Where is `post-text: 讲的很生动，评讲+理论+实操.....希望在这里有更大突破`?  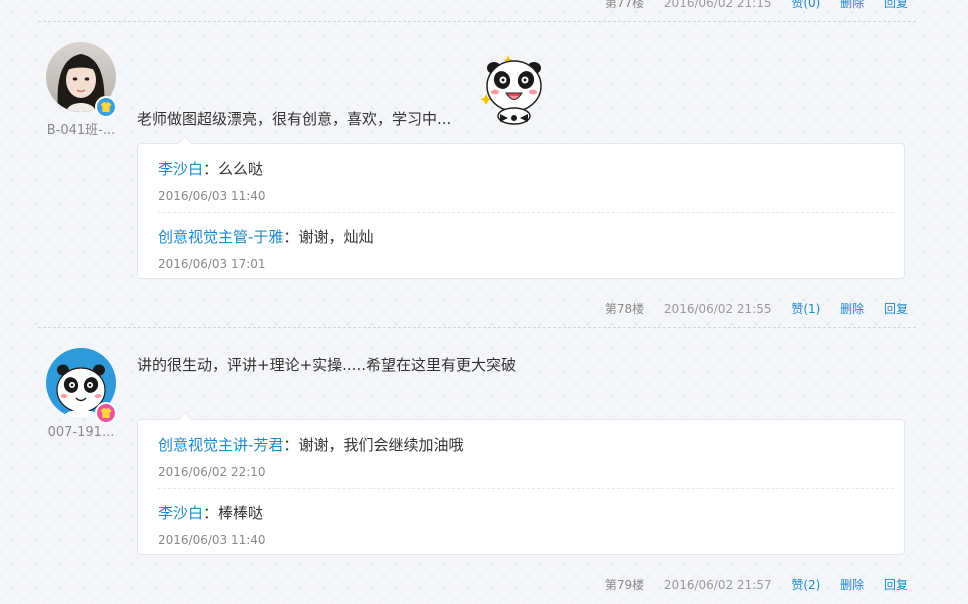
post-text: 讲的很生动，评讲+理论+实操.....希望在这里有更大突破 is located at coordinates (326, 365).